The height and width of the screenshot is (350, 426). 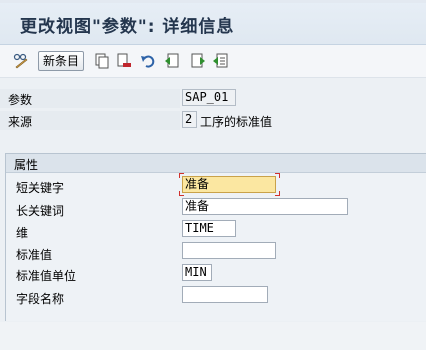 What do you see at coordinates (61, 61) in the screenshot?
I see `new-entries-button: 新条目` at bounding box center [61, 61].